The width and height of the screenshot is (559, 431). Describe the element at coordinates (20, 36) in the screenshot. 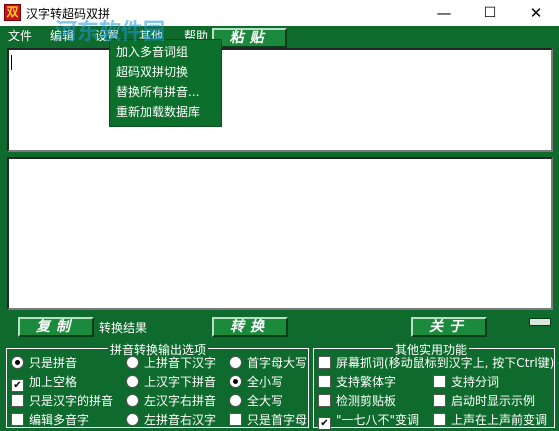

I see `menu-file: 文件` at that location.